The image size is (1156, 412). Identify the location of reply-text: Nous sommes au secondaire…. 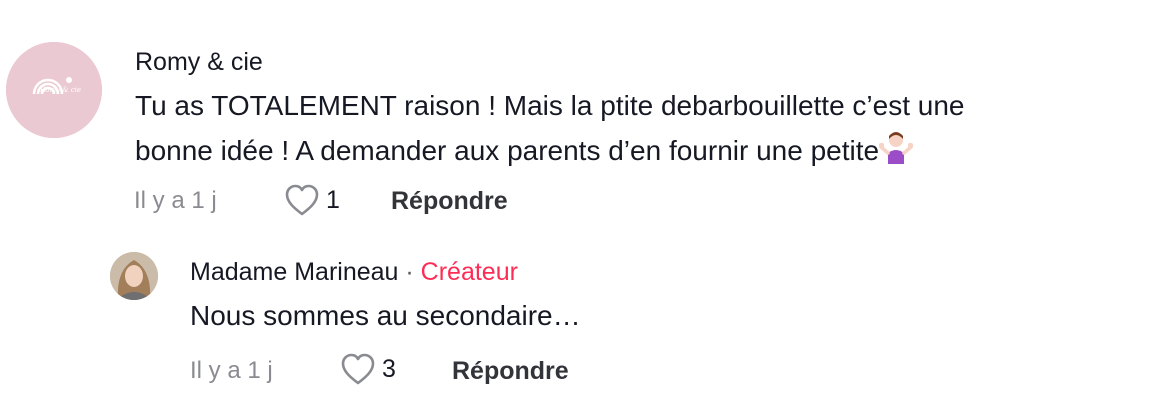
(385, 315).